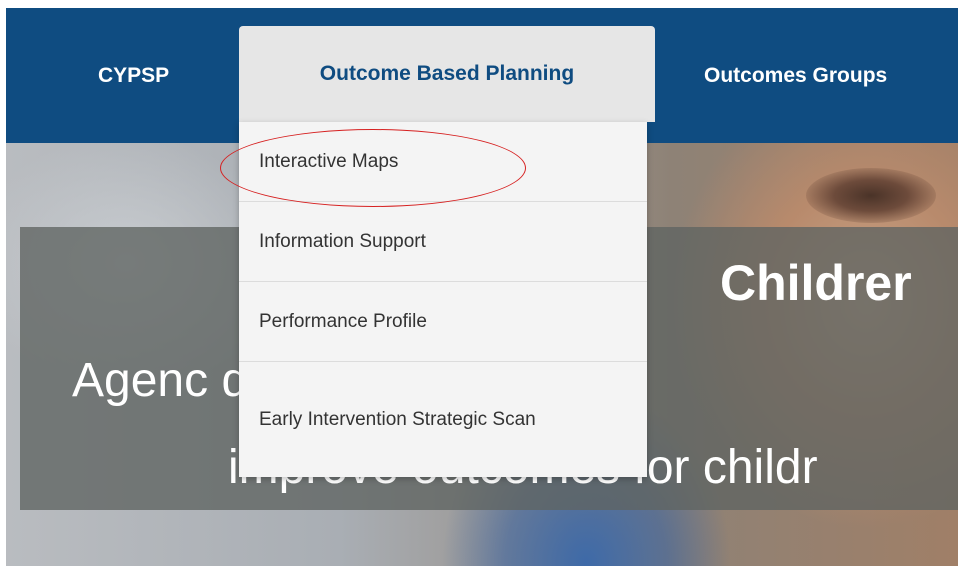 The image size is (958, 566). I want to click on menu-item-early-intervention-strategic-scan: Early Intervention Strategic Scan, so click(443, 419).